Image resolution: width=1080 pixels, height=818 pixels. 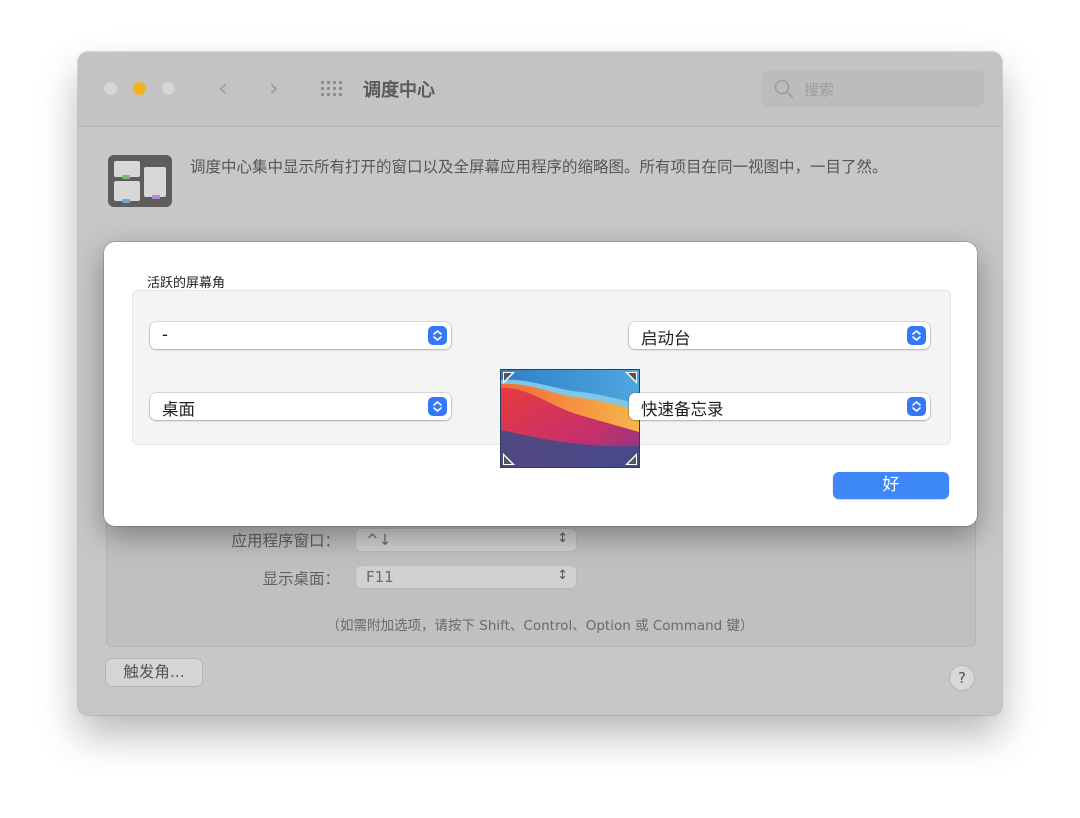 What do you see at coordinates (819, 90) in the screenshot?
I see `search-placeholder: 搜索` at bounding box center [819, 90].